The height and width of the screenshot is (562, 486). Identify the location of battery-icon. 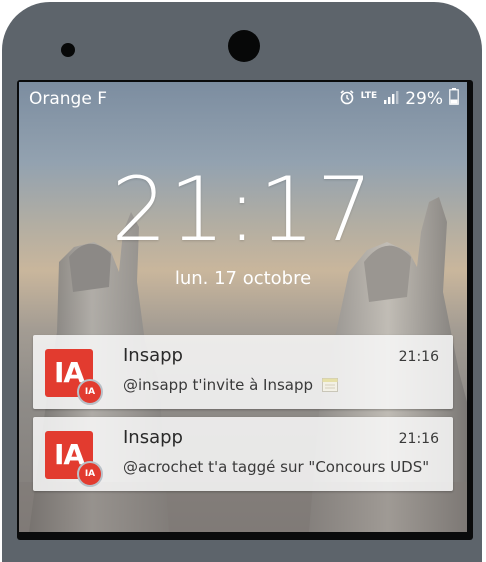
(454, 99).